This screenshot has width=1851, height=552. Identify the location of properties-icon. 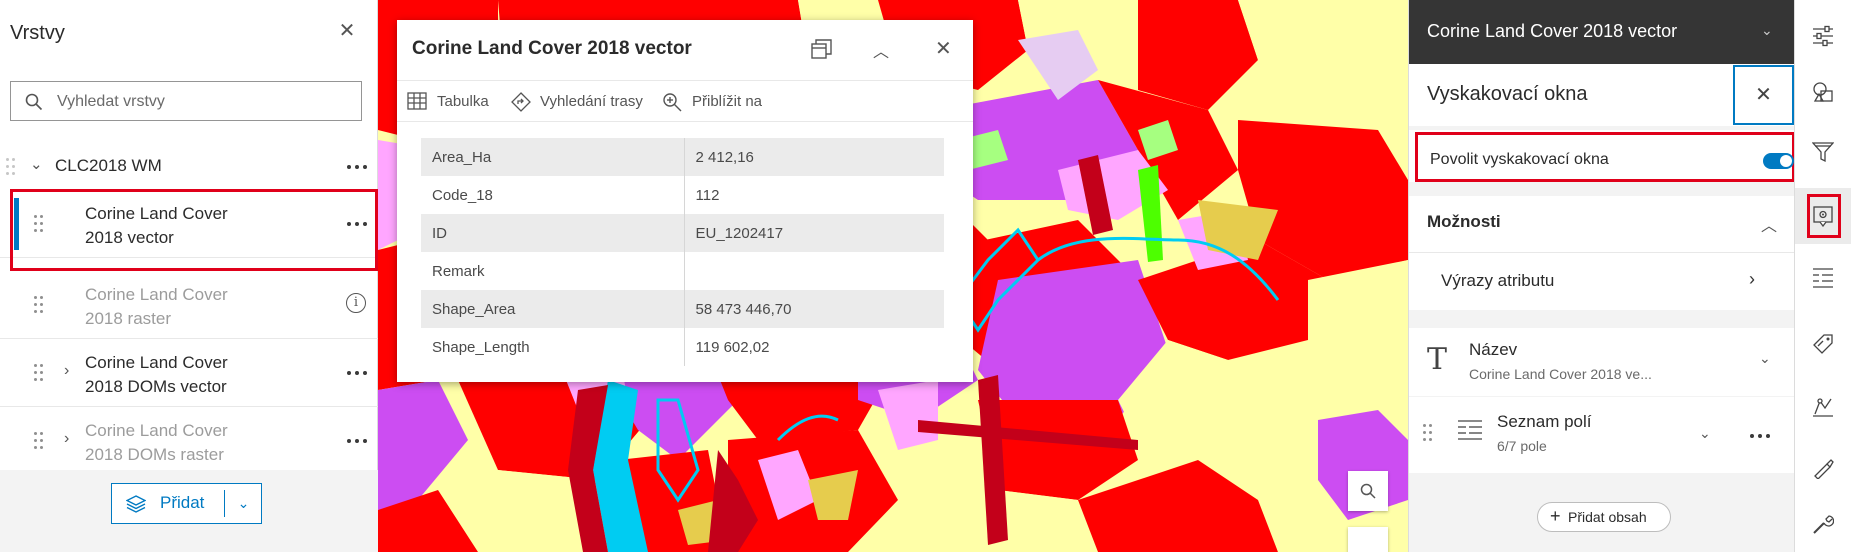
(1823, 36).